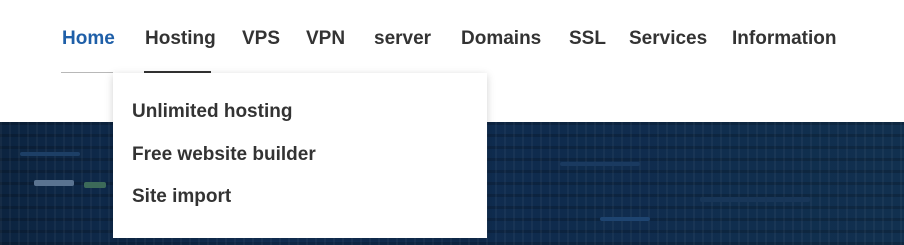  What do you see at coordinates (87, 72) in the screenshot?
I see `home-underline` at bounding box center [87, 72].